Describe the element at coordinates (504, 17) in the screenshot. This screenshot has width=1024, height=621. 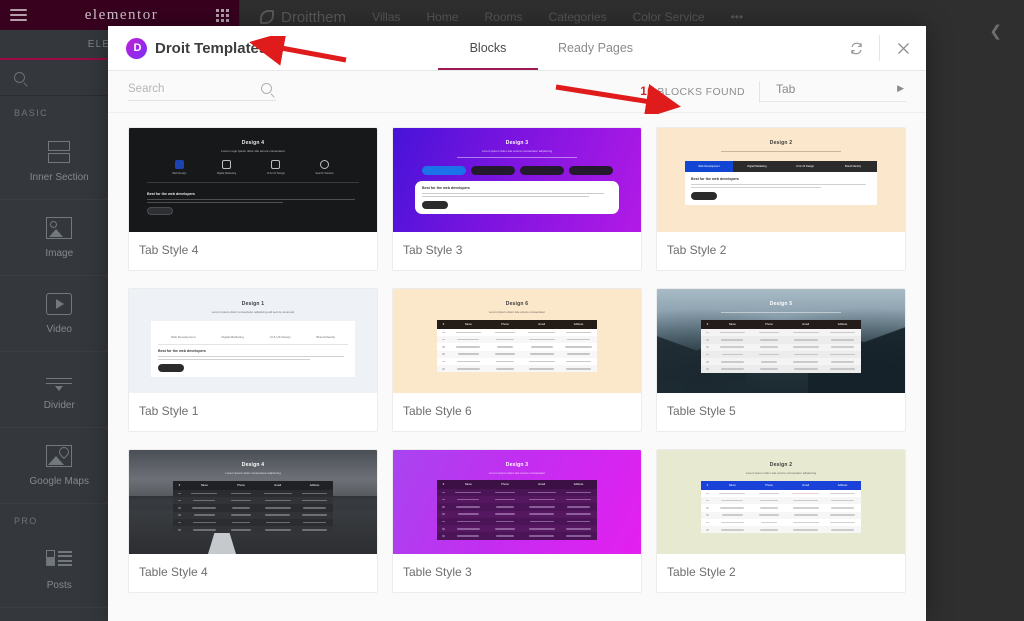
I see `site-nav-item-rooms: Rooms` at that location.